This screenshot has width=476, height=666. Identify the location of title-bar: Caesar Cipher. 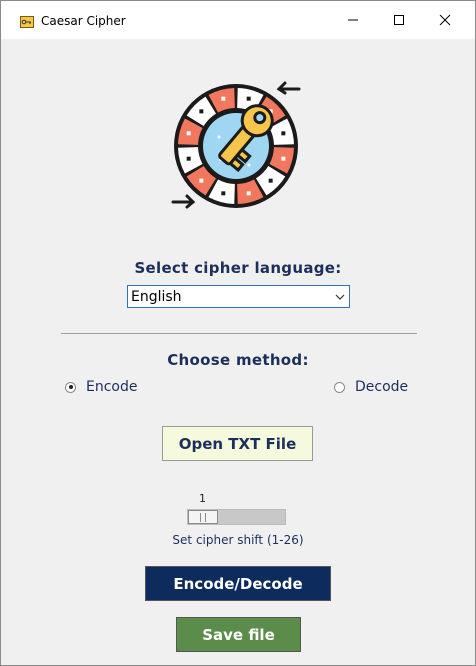
(238, 20).